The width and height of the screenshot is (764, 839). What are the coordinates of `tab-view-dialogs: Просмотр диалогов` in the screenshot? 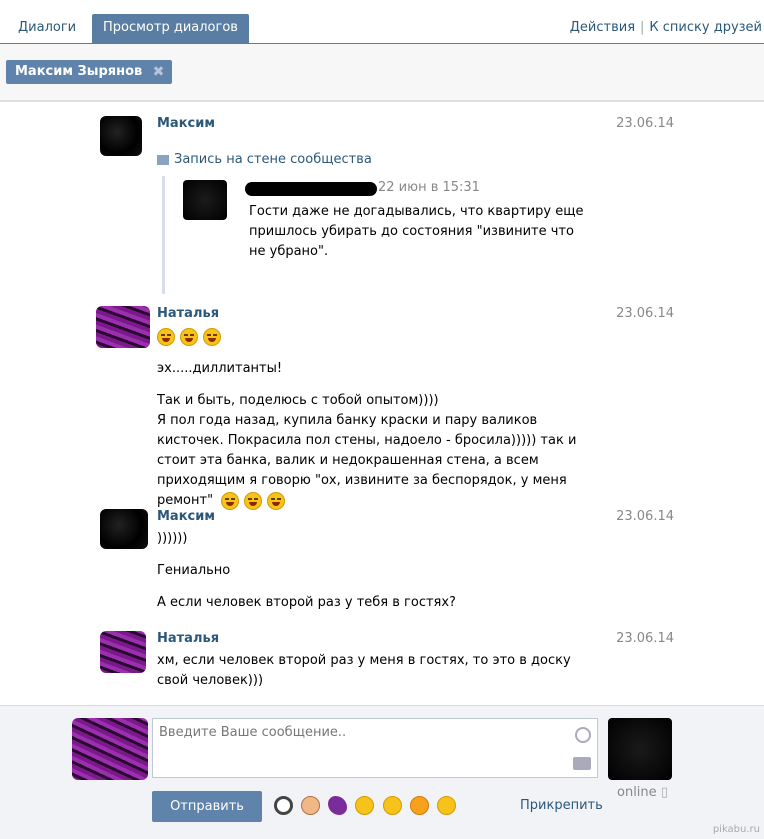 It's located at (170, 28).